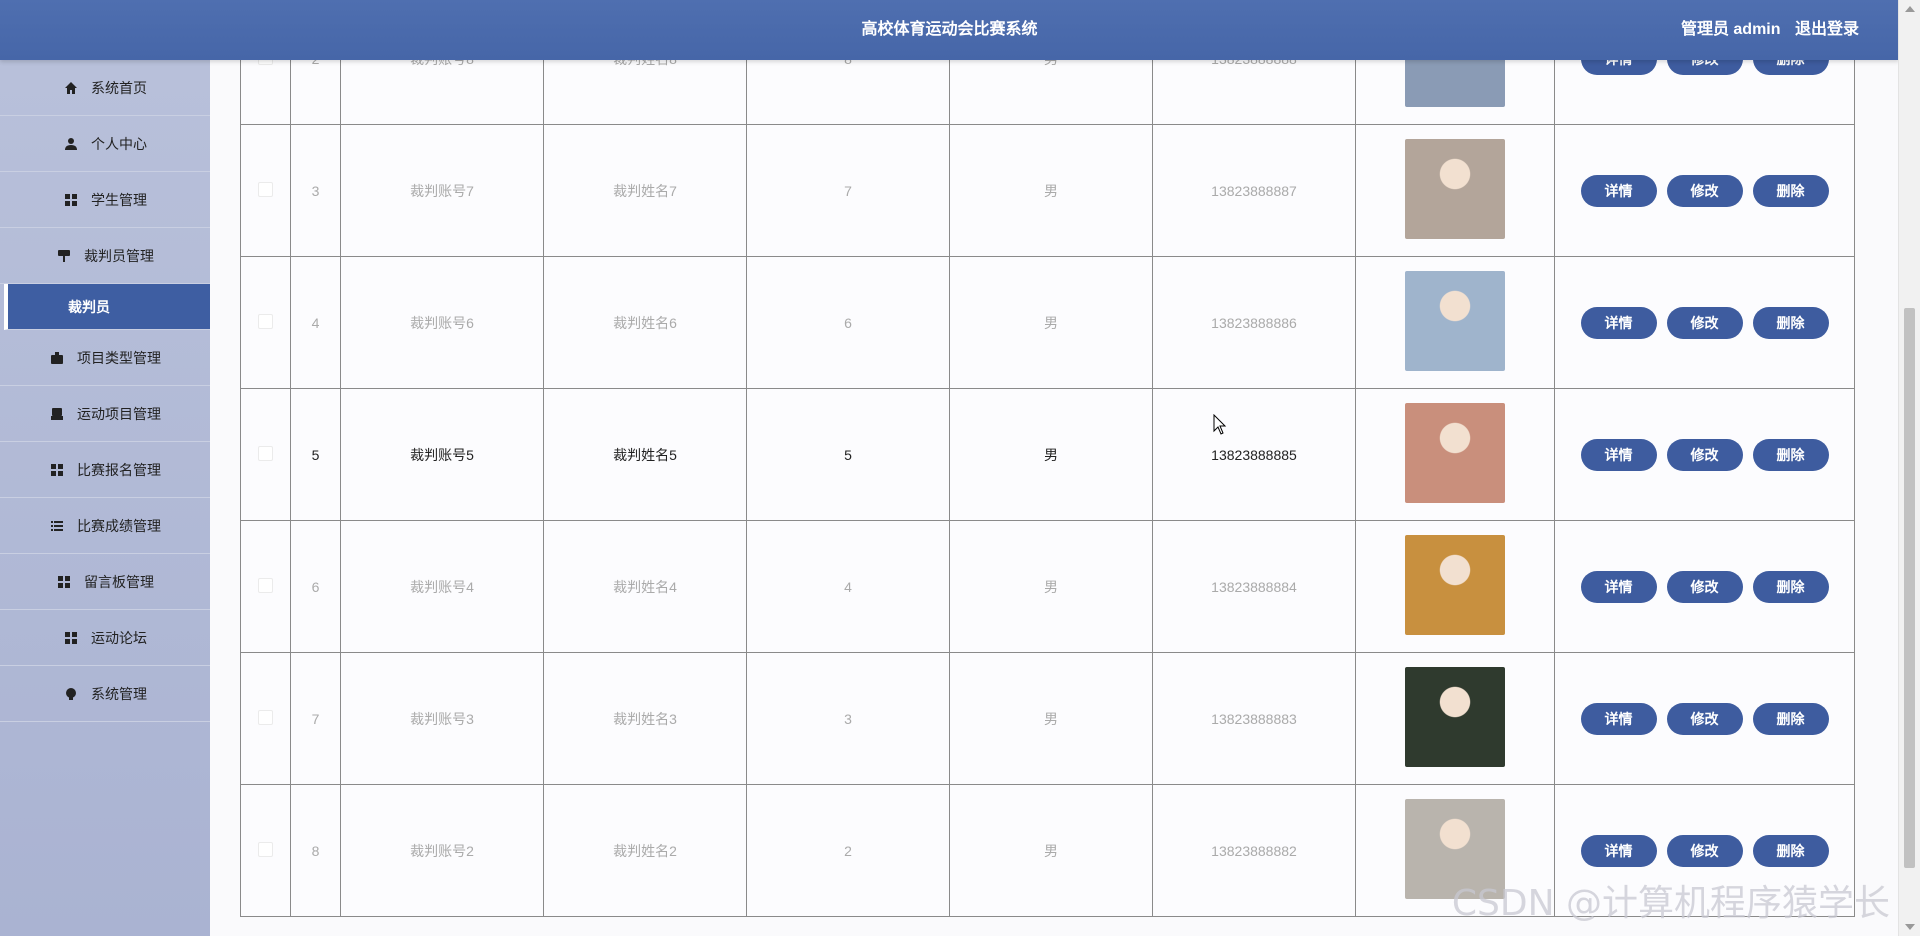 The image size is (1920, 936). Describe the element at coordinates (105, 358) in the screenshot. I see `sidebar-item-4: 项目类型管理` at that location.